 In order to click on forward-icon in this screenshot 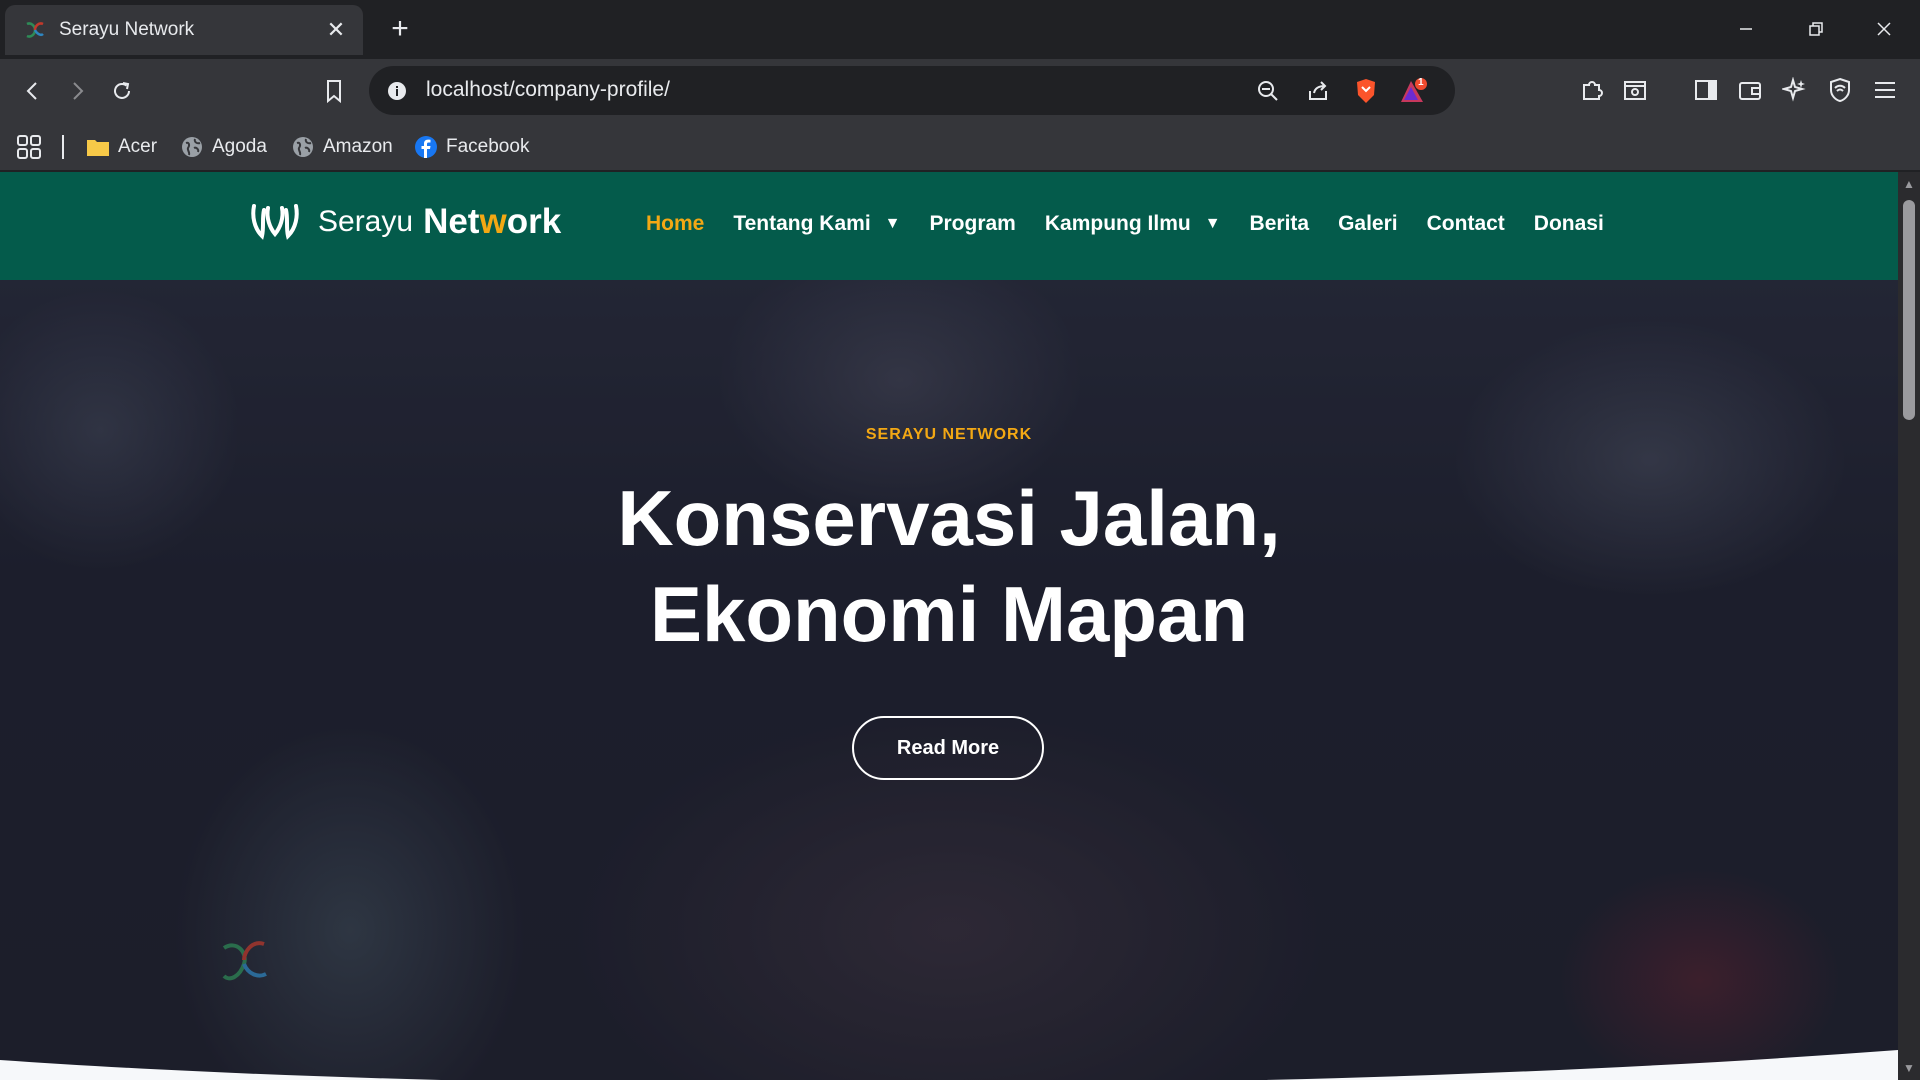, I will do `click(77, 91)`.